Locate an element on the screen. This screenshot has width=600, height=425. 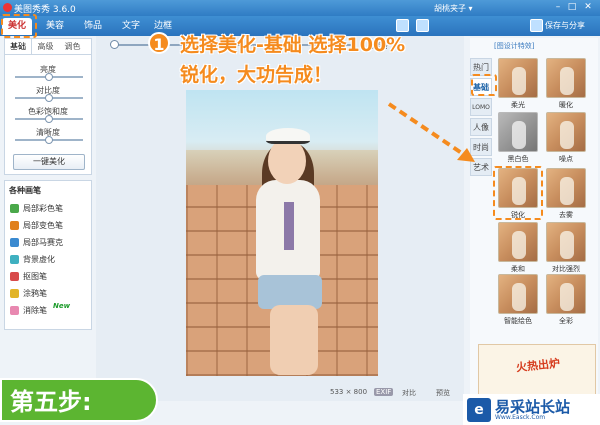
effect-noise: 噪点 is located at coordinates (566, 138).